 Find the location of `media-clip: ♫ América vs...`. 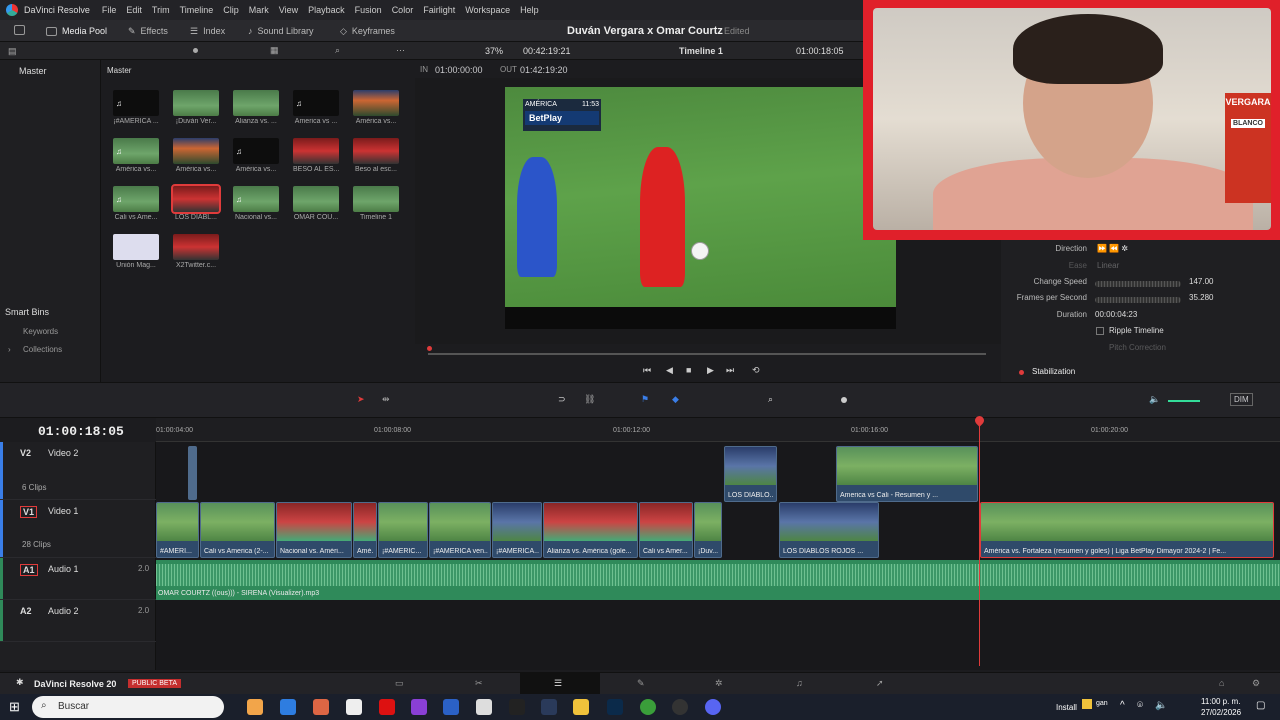

media-clip: ♫ América vs... is located at coordinates (136, 155).